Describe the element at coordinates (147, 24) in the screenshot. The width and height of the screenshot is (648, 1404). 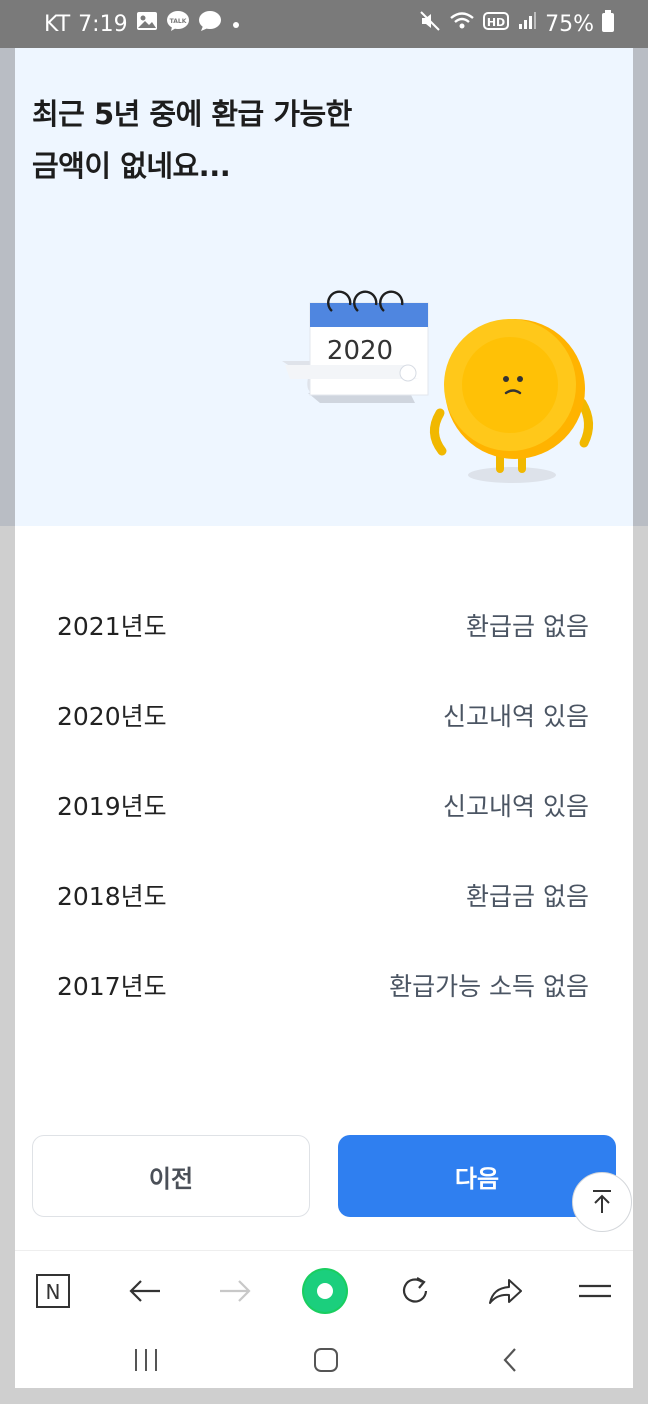
I see `image-icon` at that location.